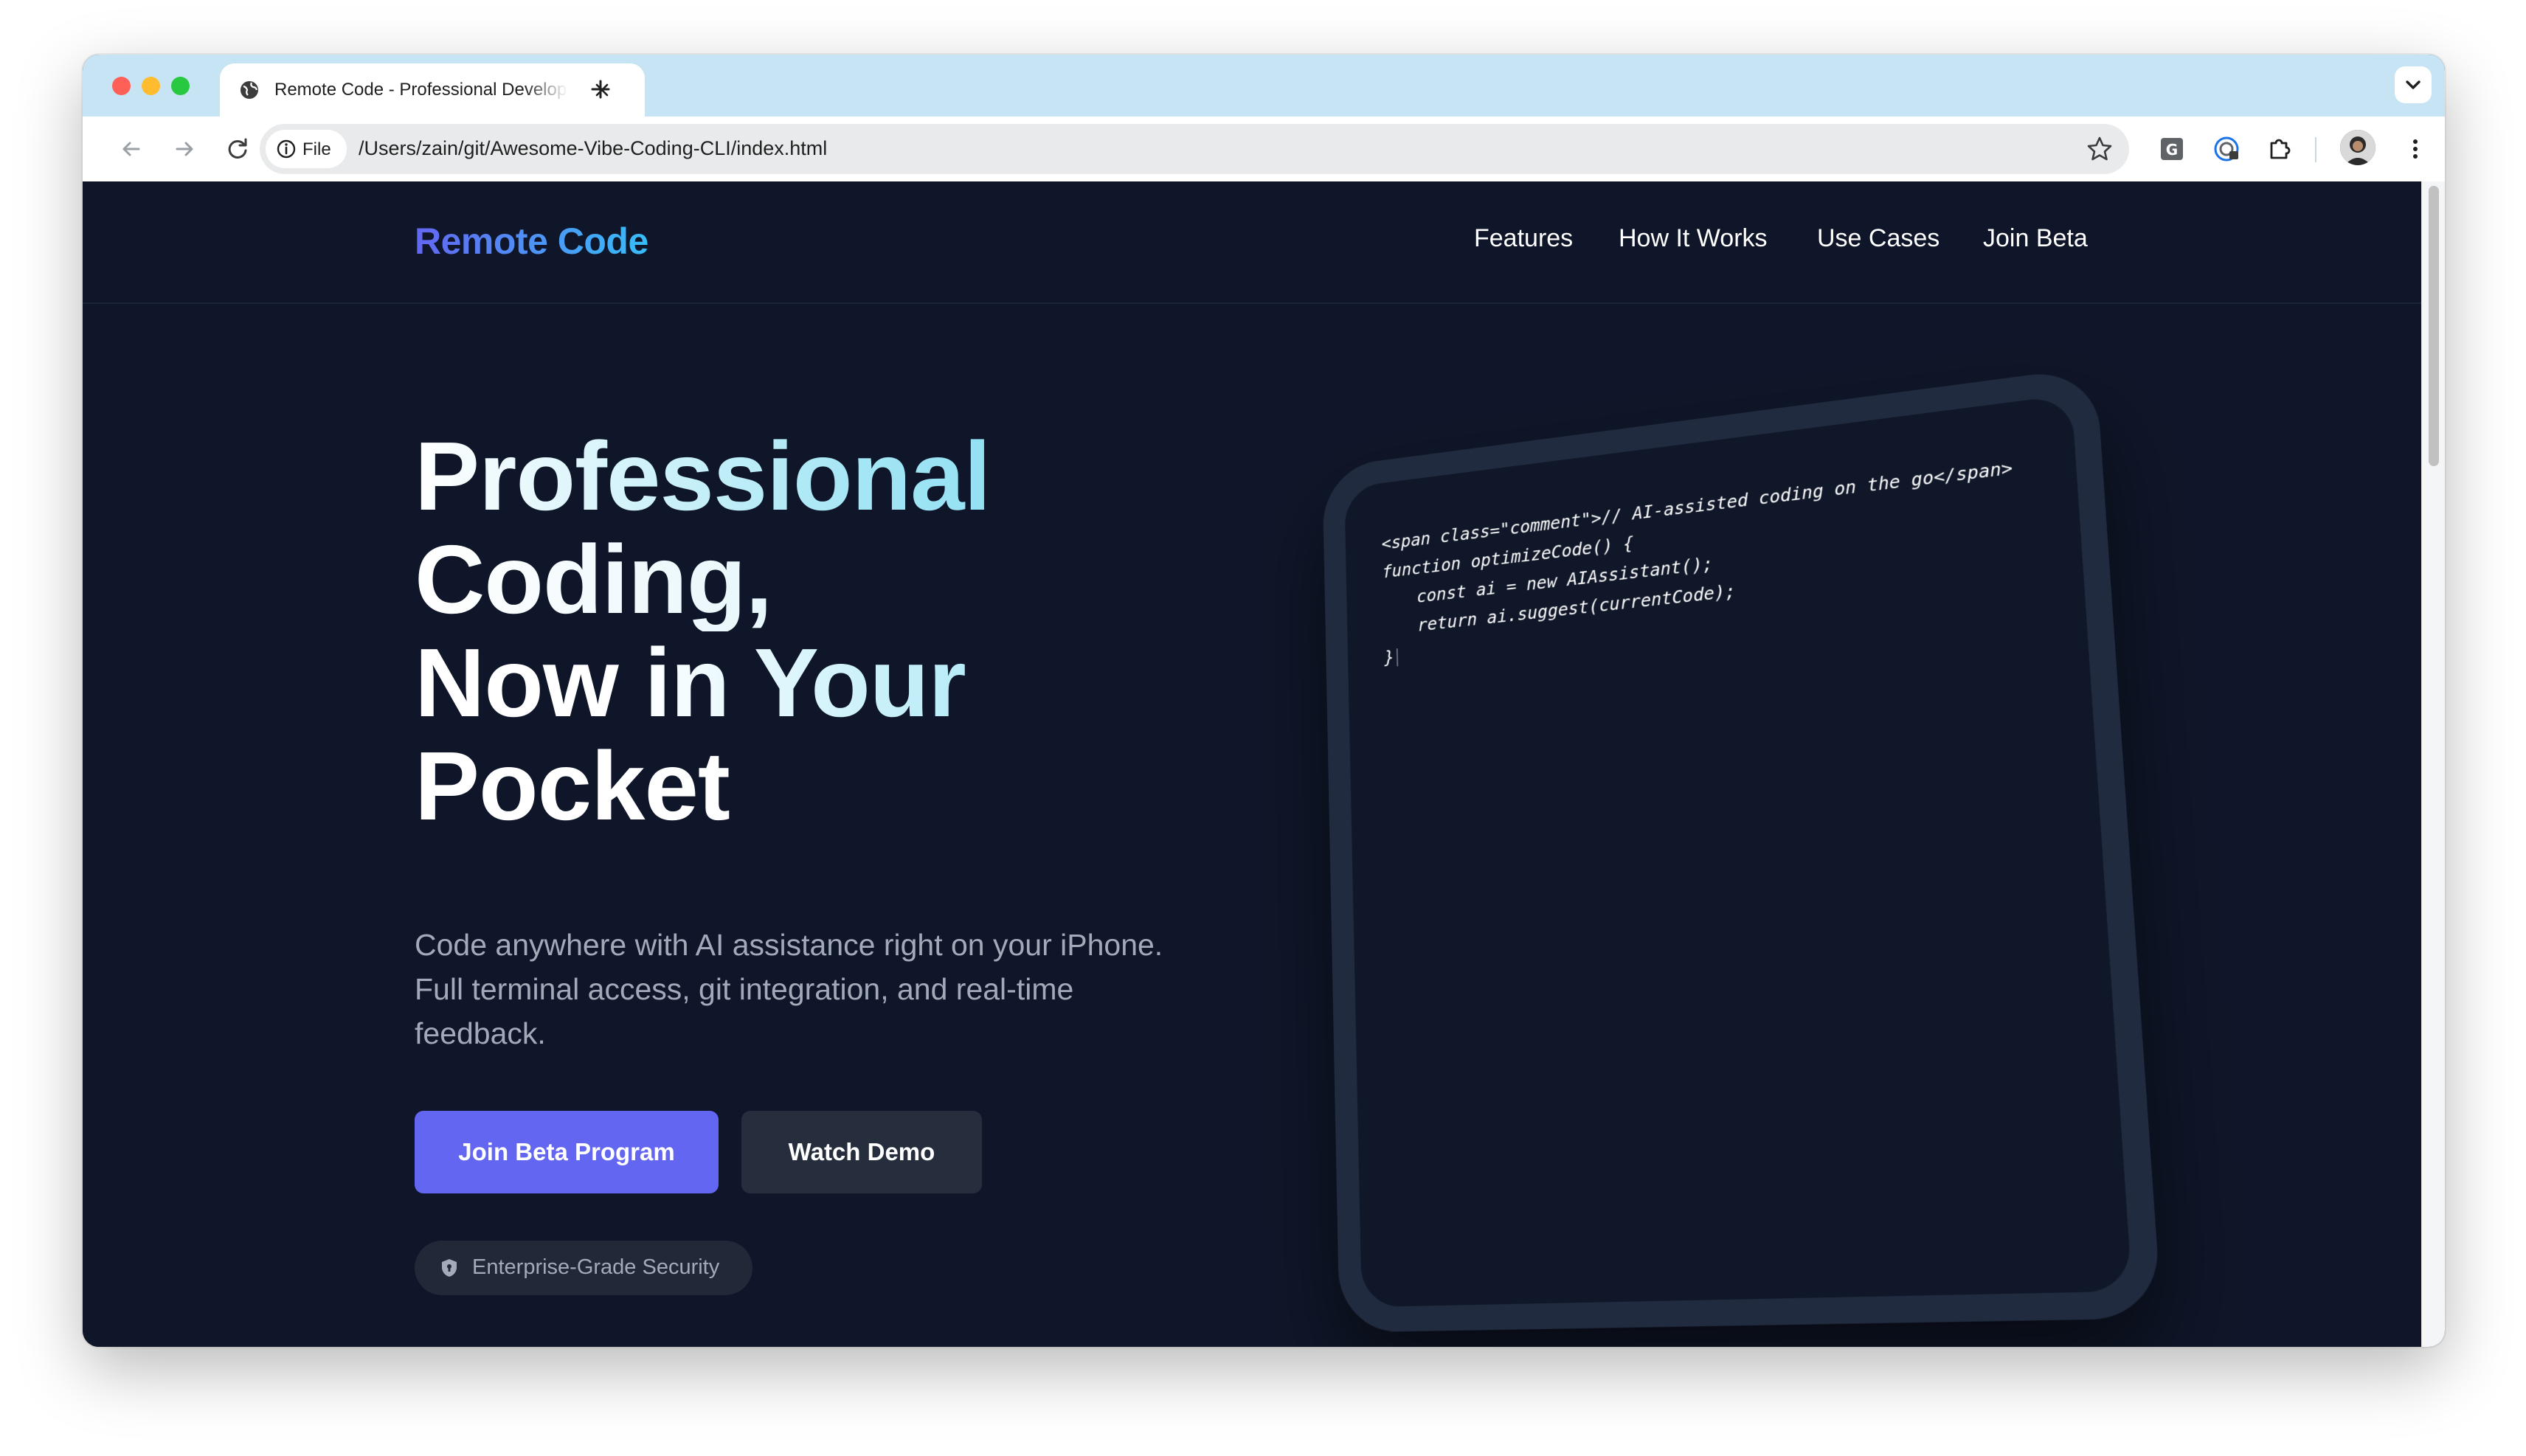 This screenshot has height=1456, width=2526. I want to click on globe-icon, so click(249, 90).